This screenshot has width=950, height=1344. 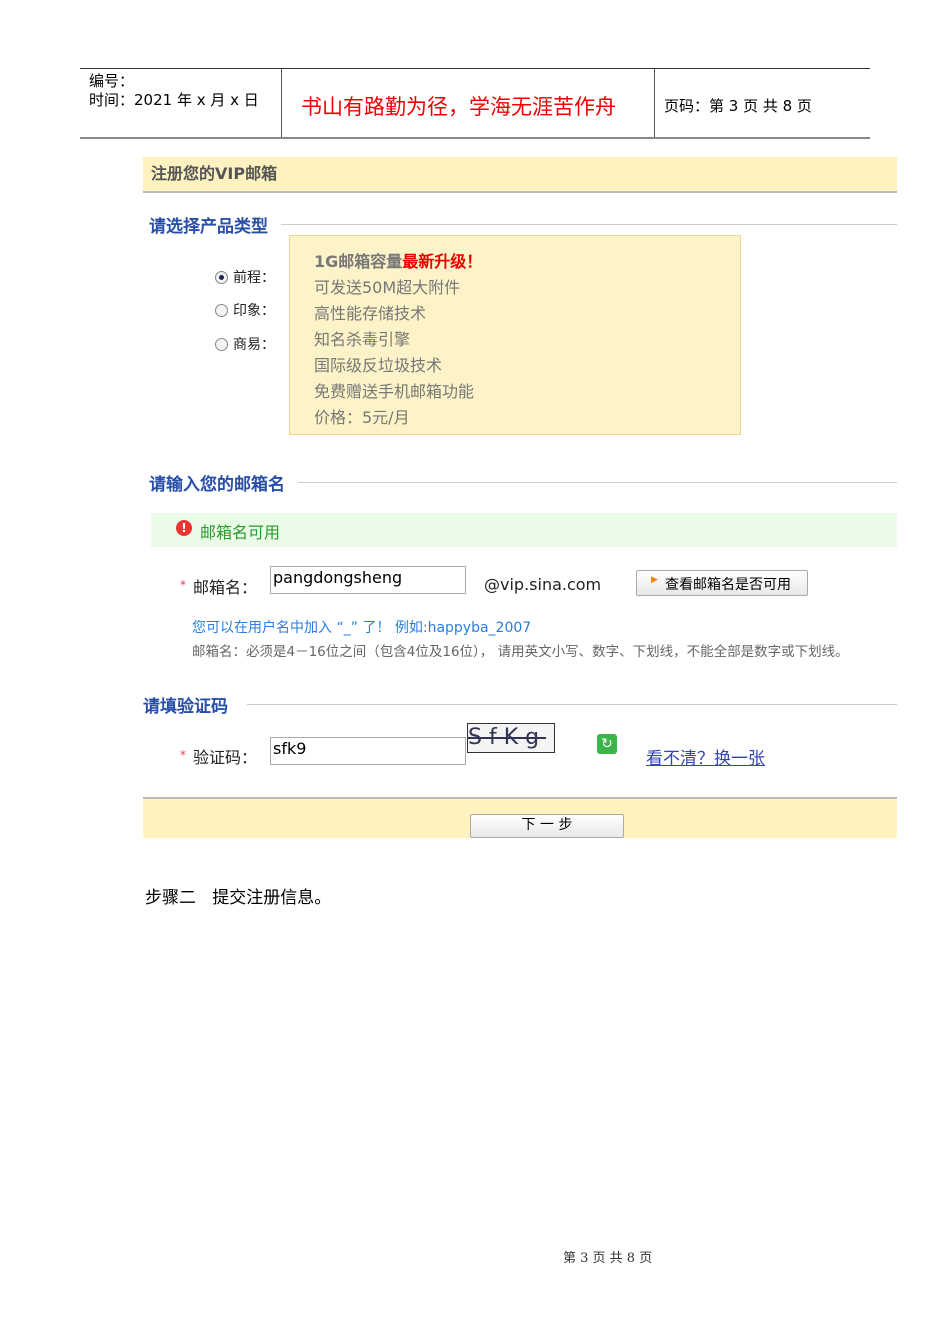 What do you see at coordinates (722, 583) in the screenshot?
I see `check-availability-button: ▶ 查看邮箱名是否可用` at bounding box center [722, 583].